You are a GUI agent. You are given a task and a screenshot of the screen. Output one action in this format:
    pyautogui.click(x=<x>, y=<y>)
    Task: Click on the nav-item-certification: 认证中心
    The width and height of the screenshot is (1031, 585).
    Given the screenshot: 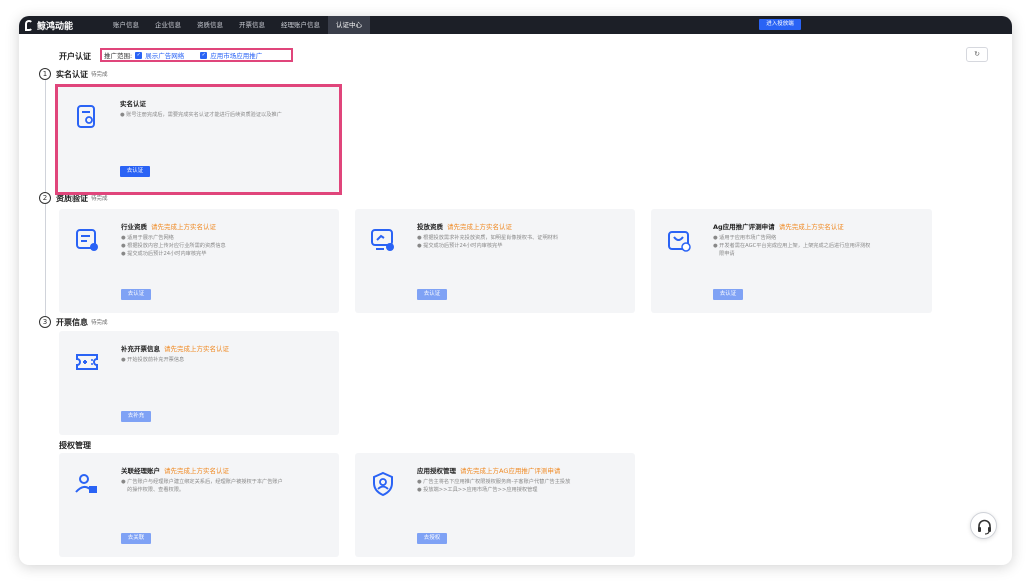 What is the action you would take?
    pyautogui.click(x=349, y=25)
    